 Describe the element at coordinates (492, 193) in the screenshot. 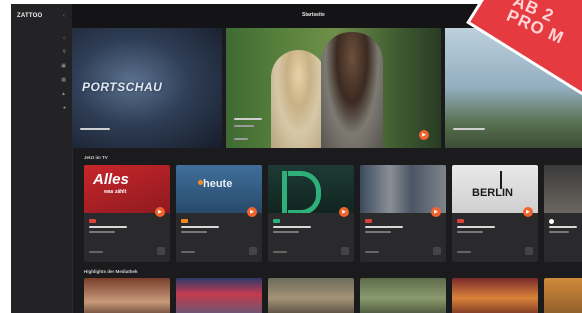

I see `thumb-title: BERLIN` at that location.